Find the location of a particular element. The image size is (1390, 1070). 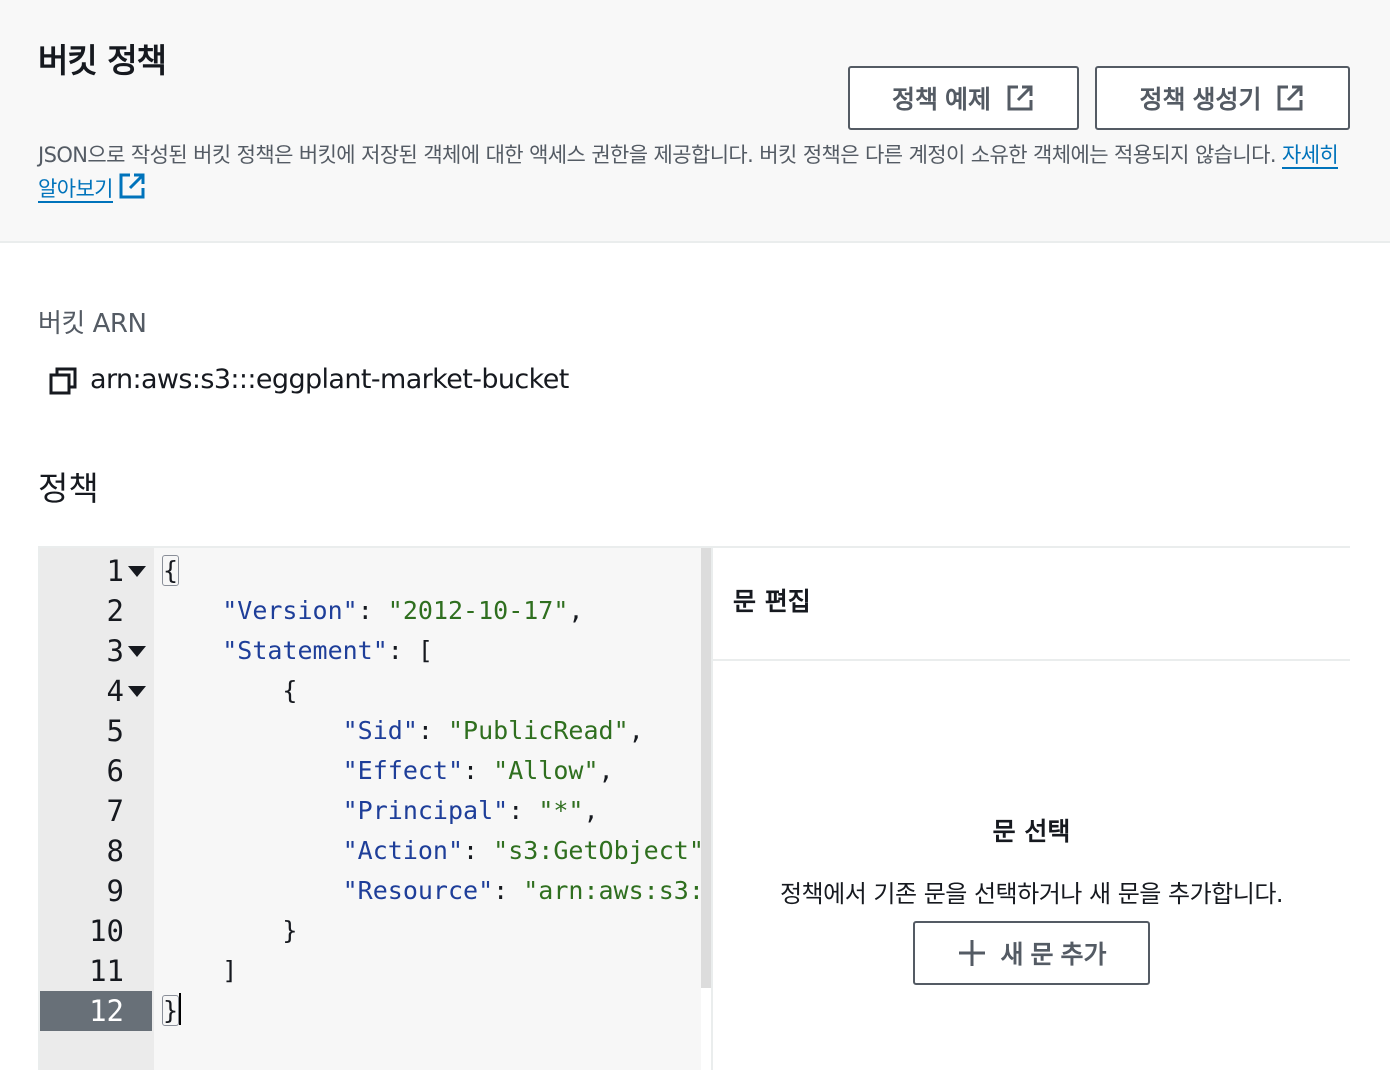

json-string: "2012-10-17" is located at coordinates (478, 610).